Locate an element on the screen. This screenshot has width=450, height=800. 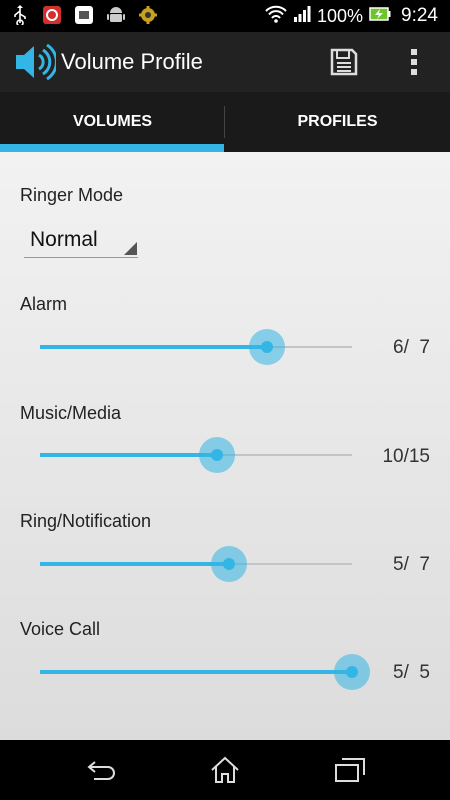
system-status: 100% 9:24 is located at coordinates (351, 16).